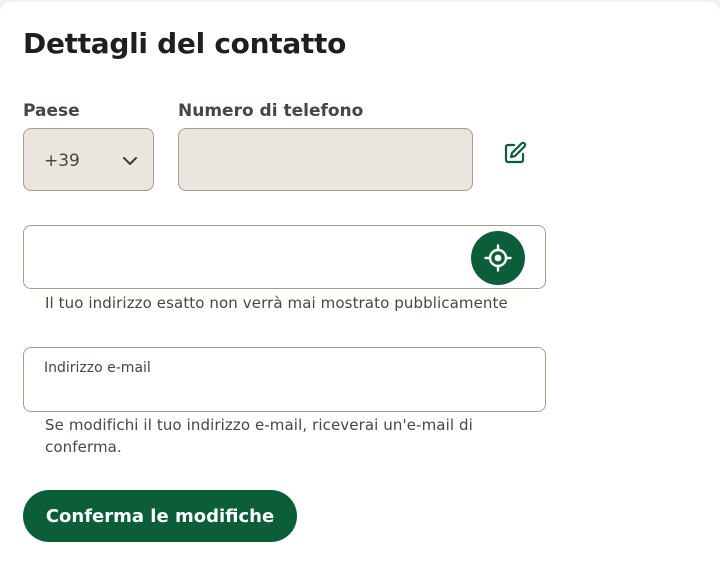  I want to click on phone-number-input, so click(325, 159).